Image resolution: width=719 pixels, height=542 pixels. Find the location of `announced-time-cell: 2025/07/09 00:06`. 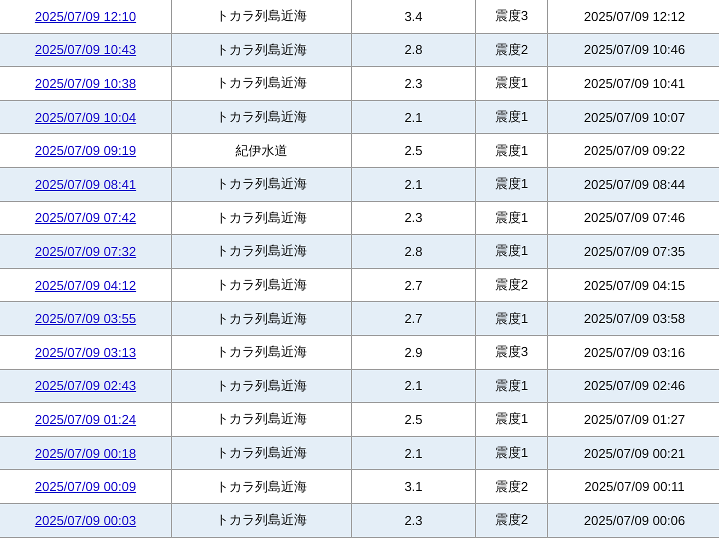

announced-time-cell: 2025/07/09 00:06 is located at coordinates (635, 520).